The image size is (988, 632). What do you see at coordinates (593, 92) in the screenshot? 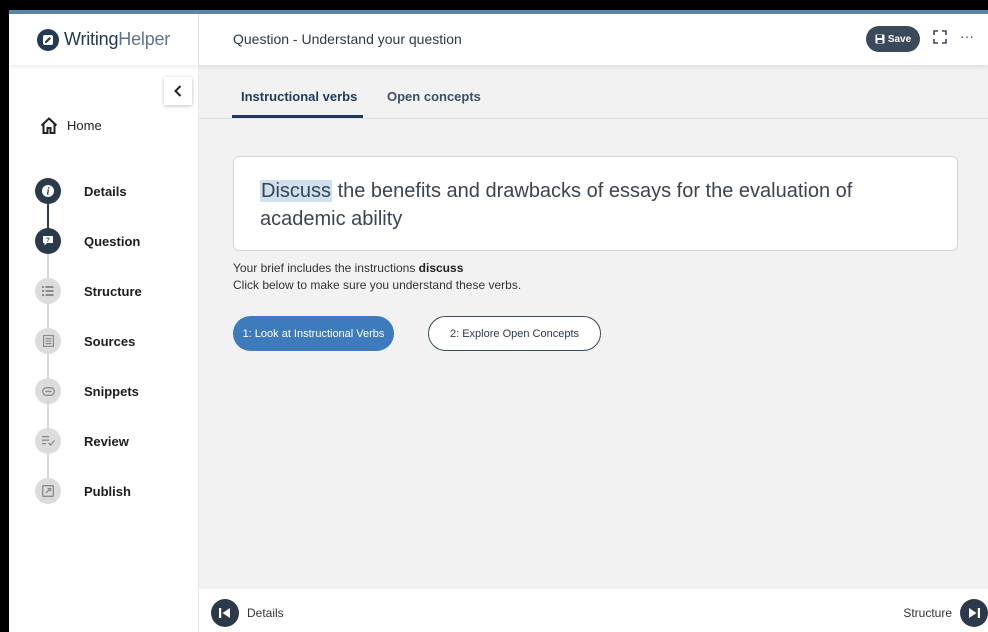
I see `tab-bar: Instructional verbs Open concepts` at bounding box center [593, 92].